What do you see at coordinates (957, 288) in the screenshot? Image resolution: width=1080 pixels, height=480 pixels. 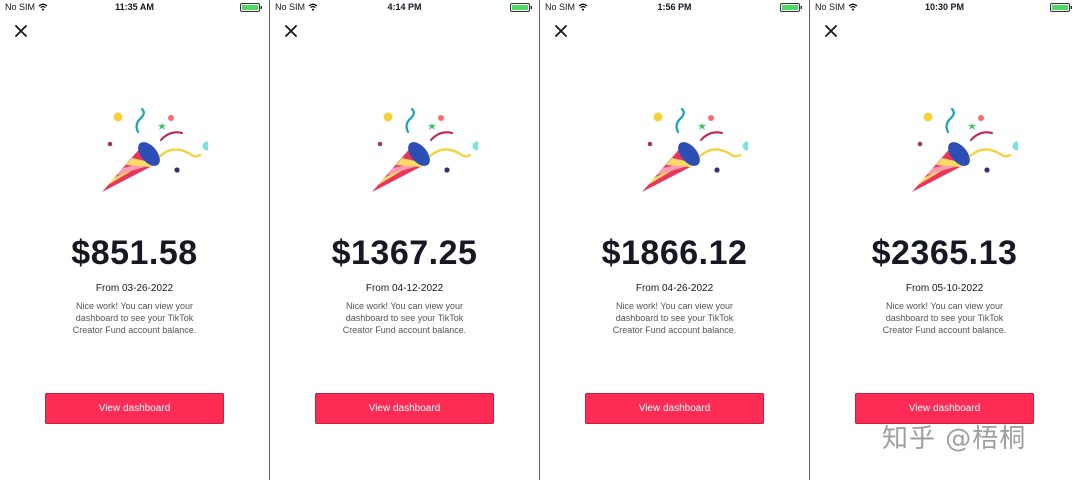 I see `from-date: 05-10-2022` at bounding box center [957, 288].